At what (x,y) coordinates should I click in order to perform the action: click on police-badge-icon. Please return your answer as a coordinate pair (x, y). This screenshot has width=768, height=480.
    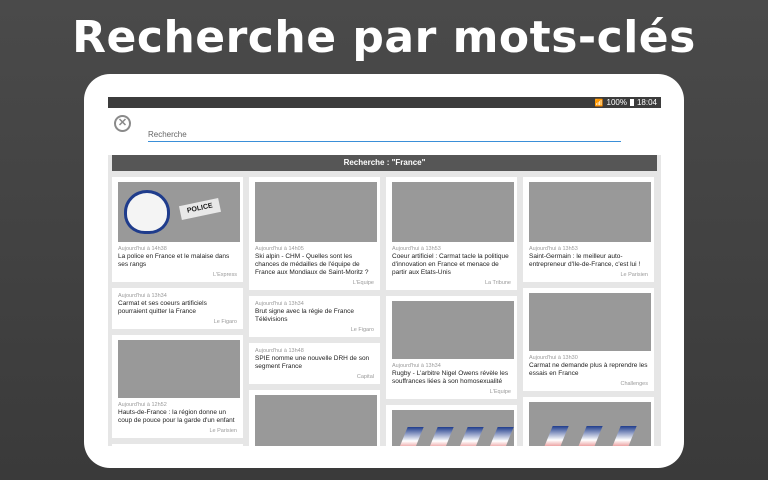
    Looking at the image, I should click on (147, 212).